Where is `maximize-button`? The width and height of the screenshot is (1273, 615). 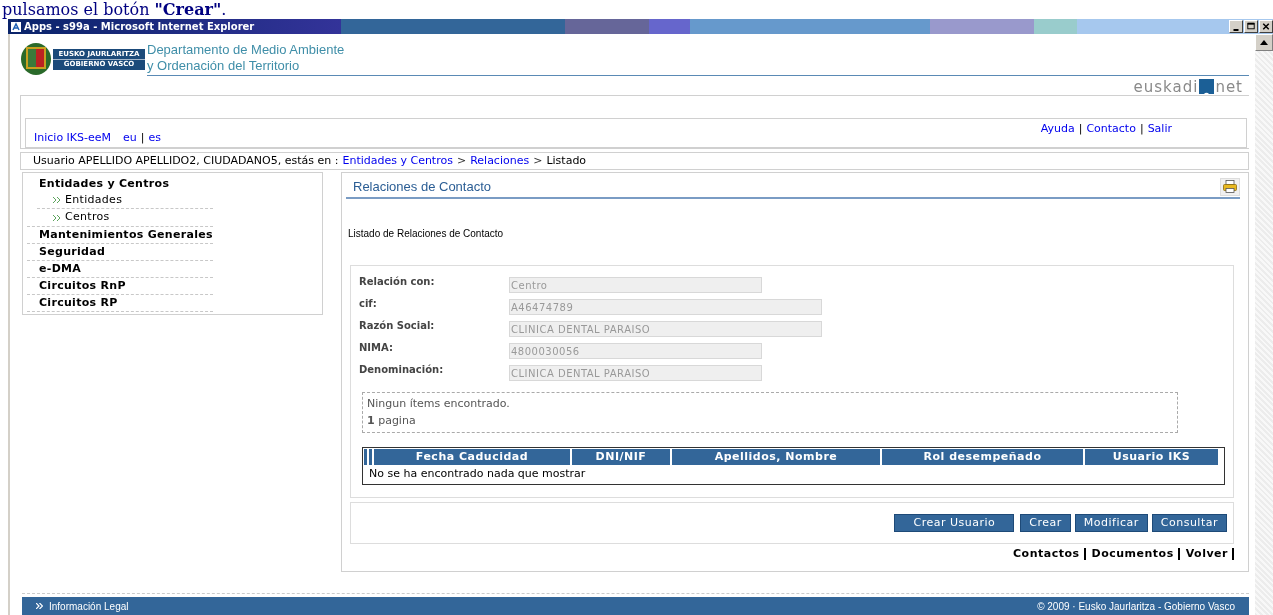 maximize-button is located at coordinates (1251, 26).